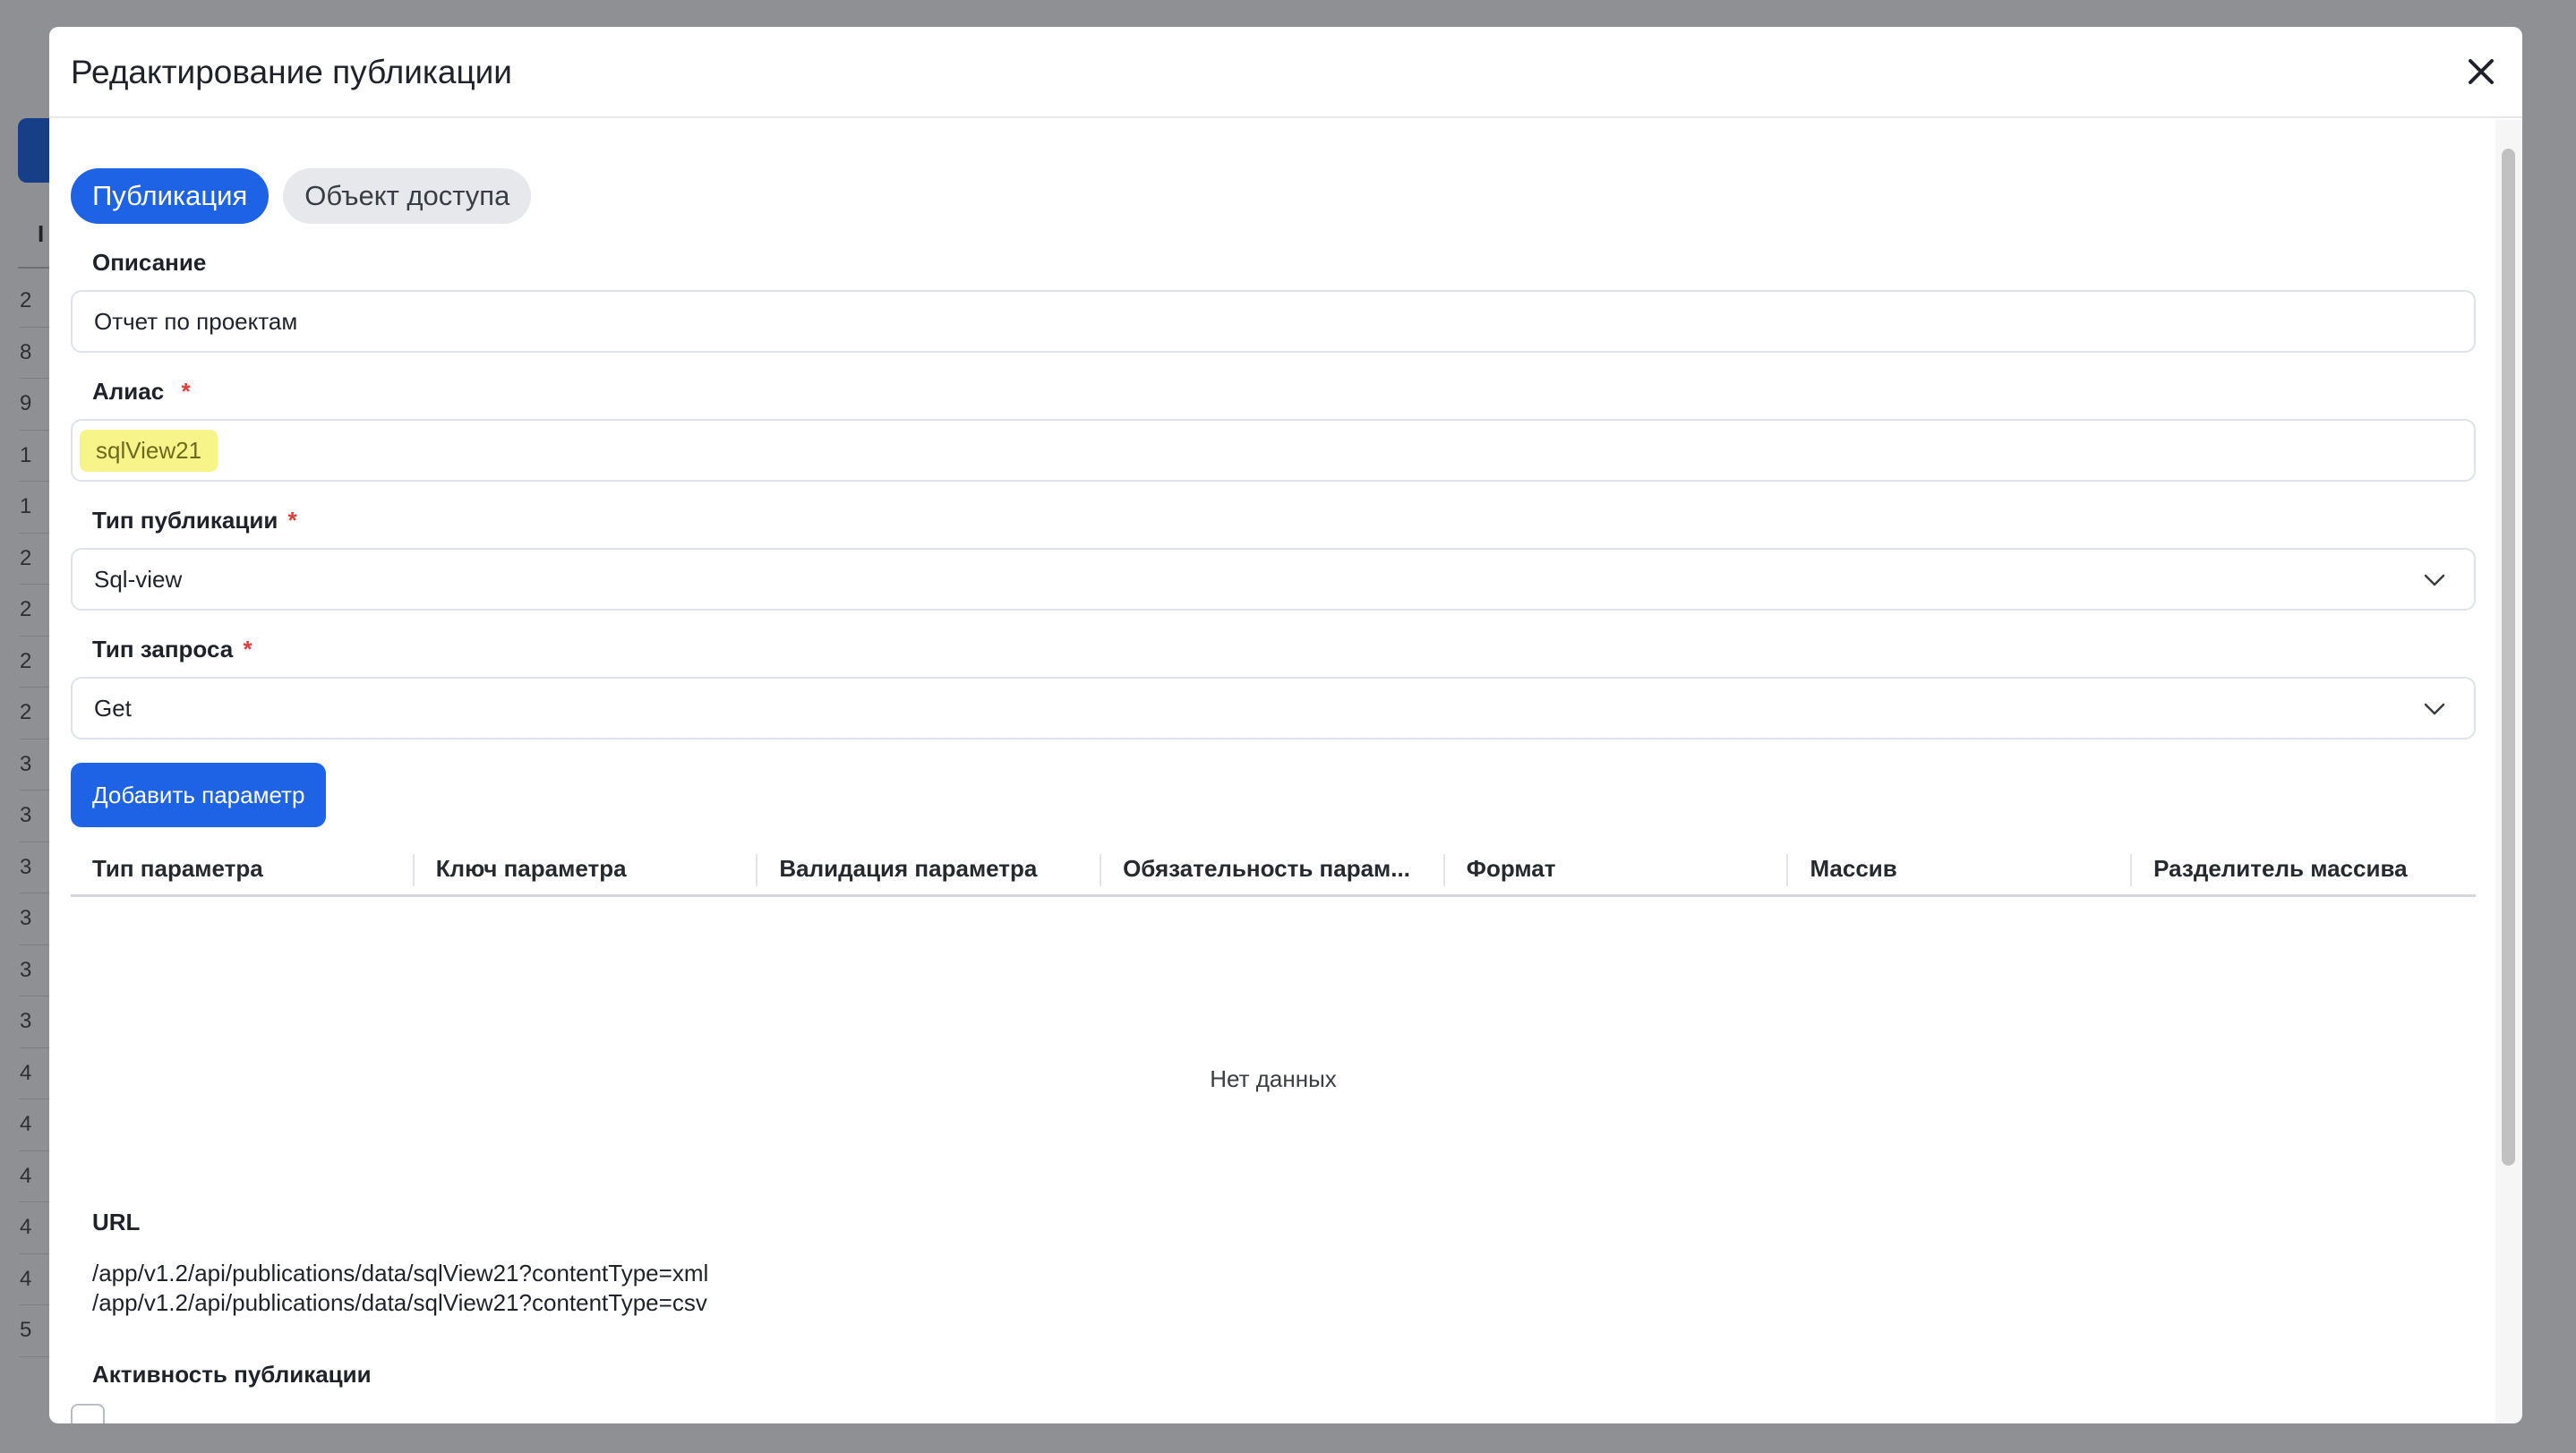 The height and width of the screenshot is (1453, 2576). I want to click on column-header: Формат, so click(1617, 868).